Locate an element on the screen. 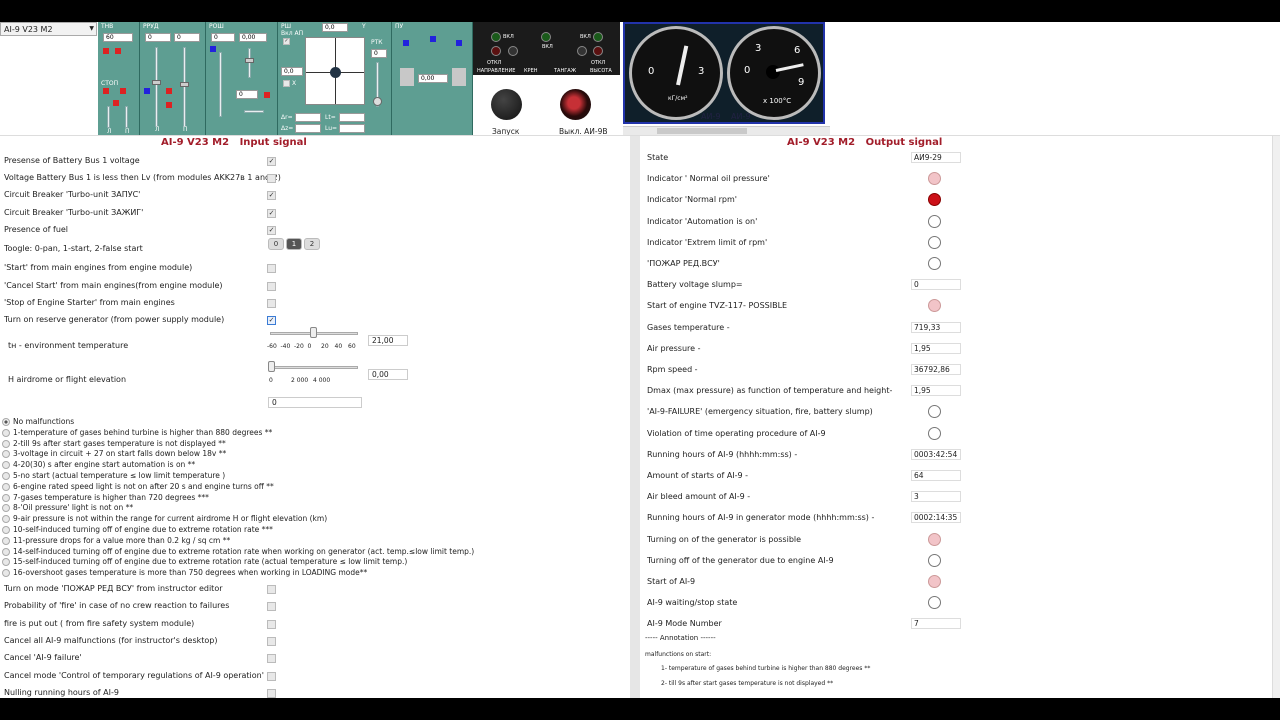 This screenshot has width=1280, height=720. xy-joystick-pad is located at coordinates (335, 71).